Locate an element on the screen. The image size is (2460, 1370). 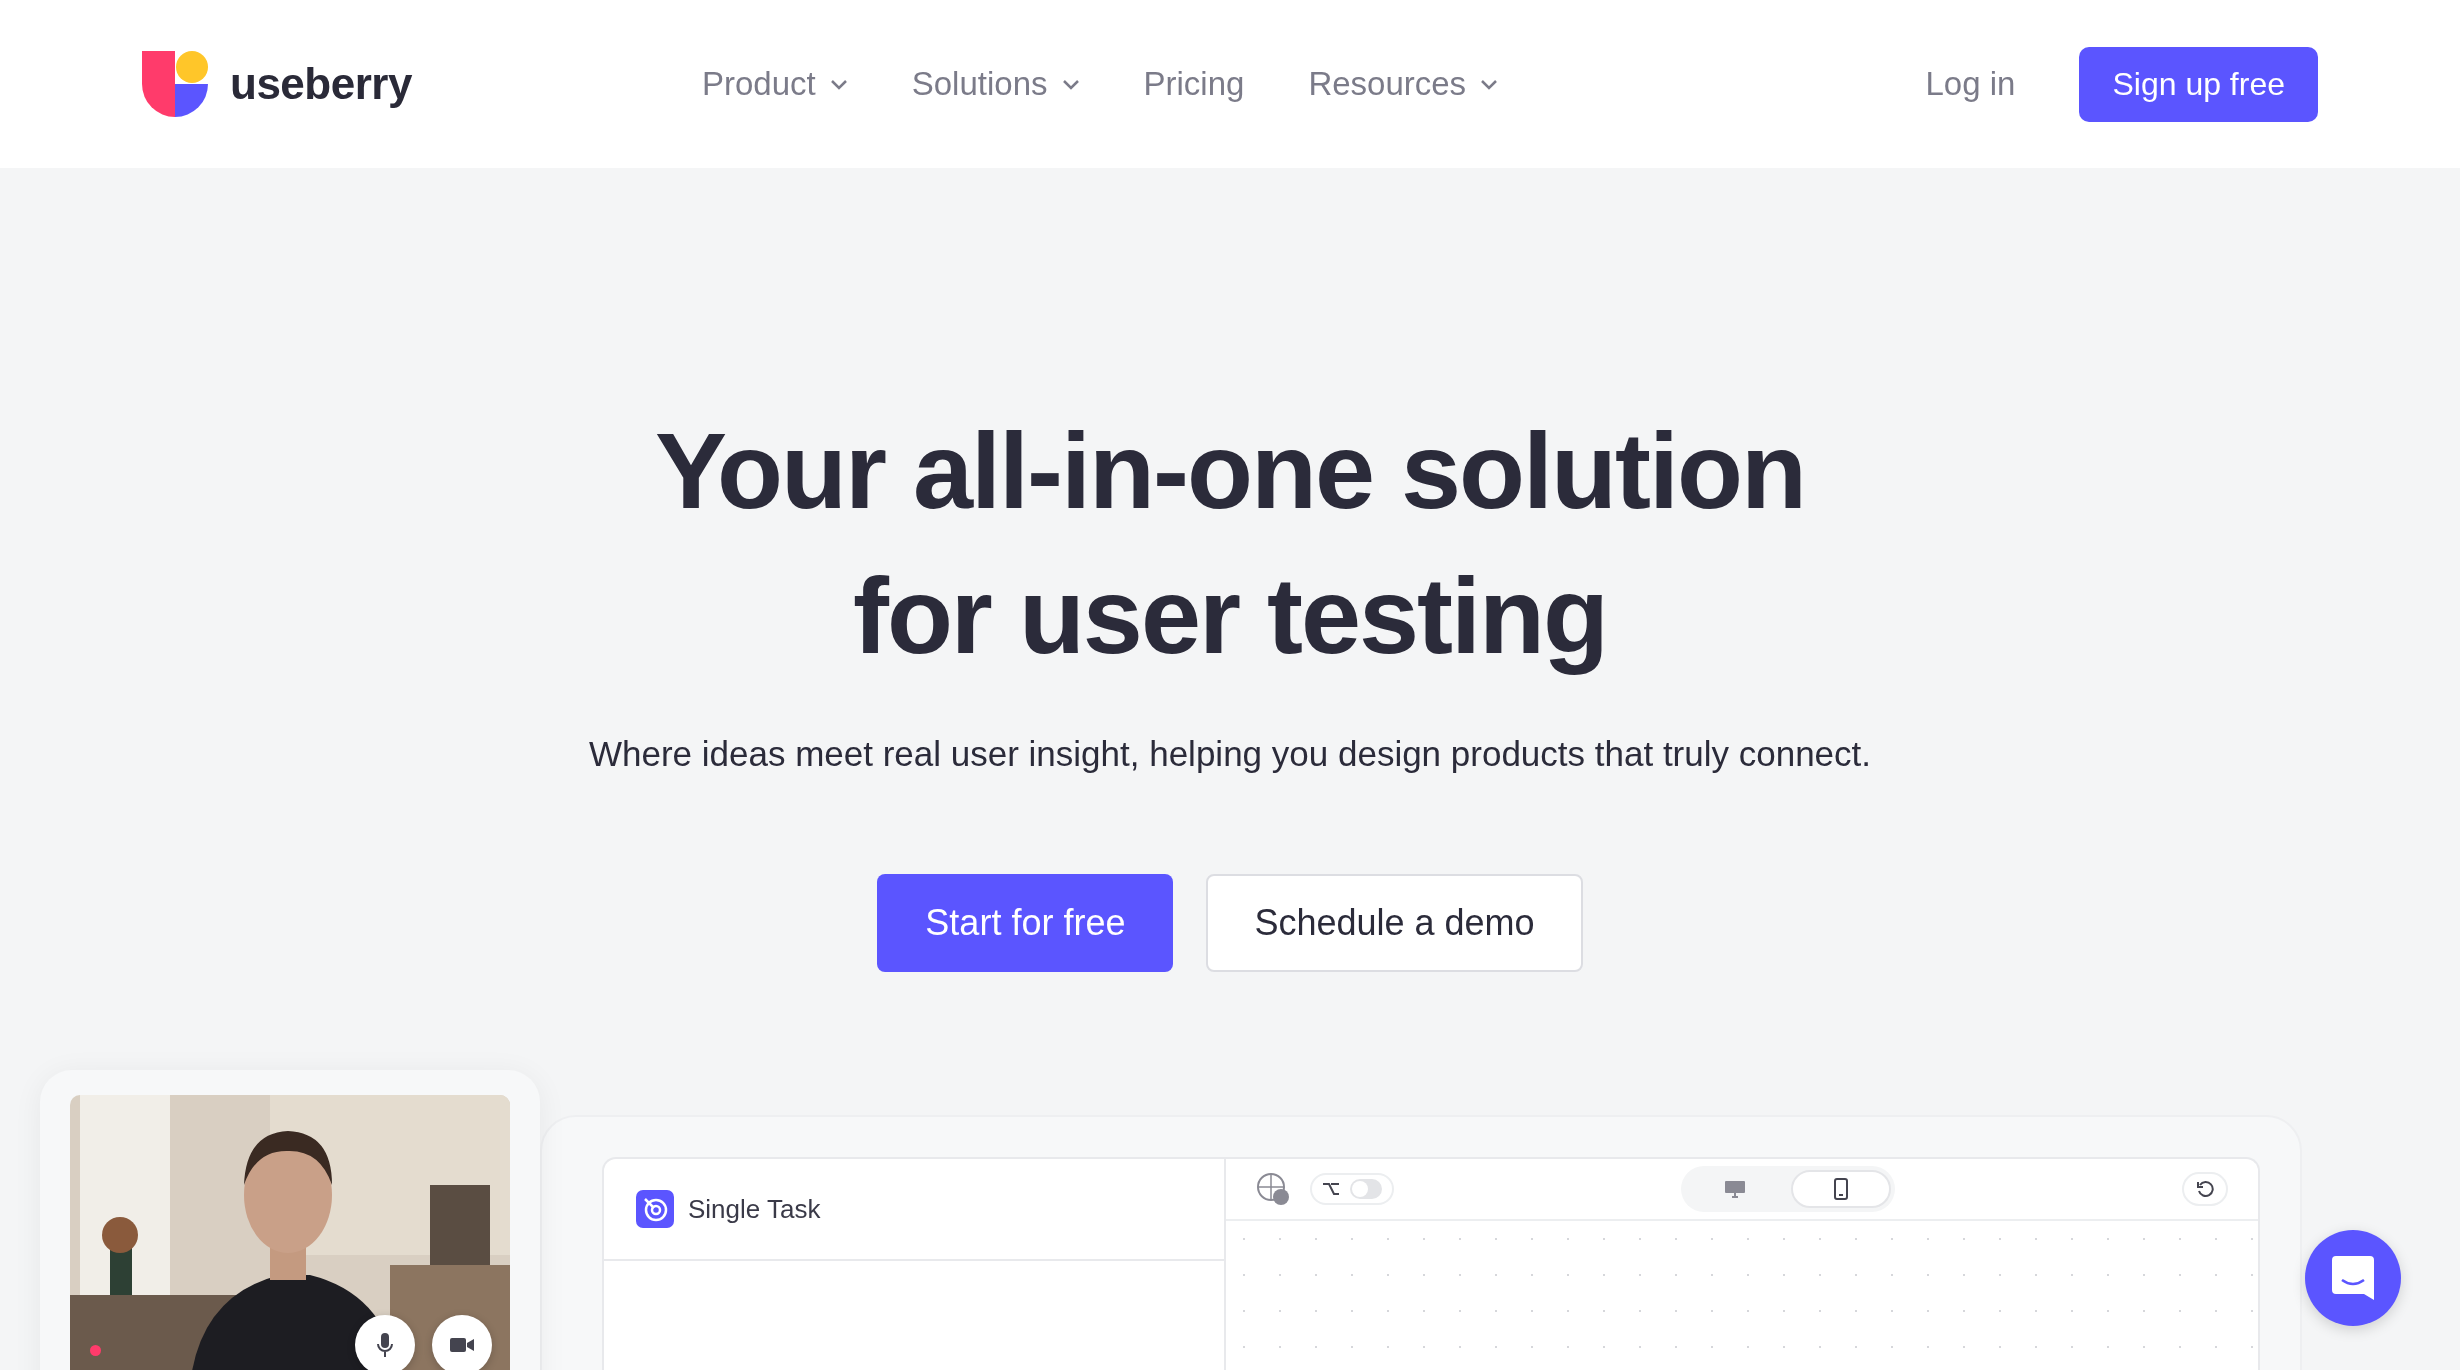
hero-title: Your all-in-one solution for user testing is located at coordinates (1230, 543).